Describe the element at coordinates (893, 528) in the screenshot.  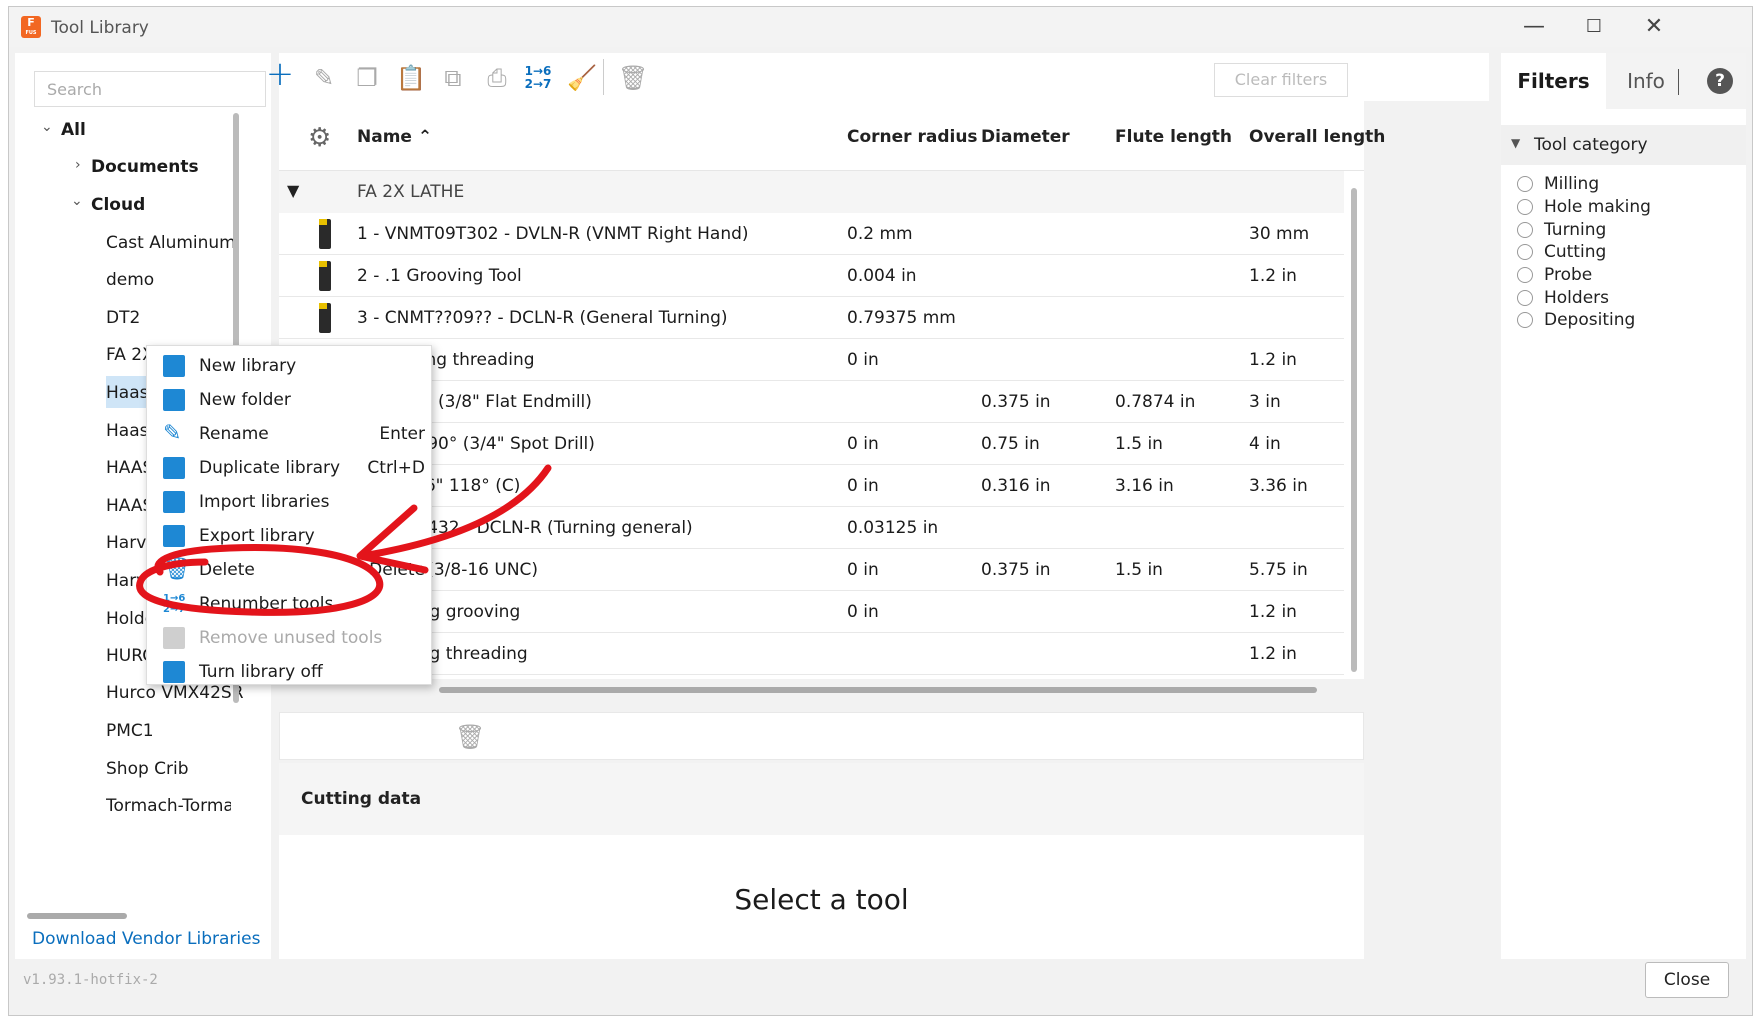
I see `cell-corner-radius: 0.03125 in` at that location.